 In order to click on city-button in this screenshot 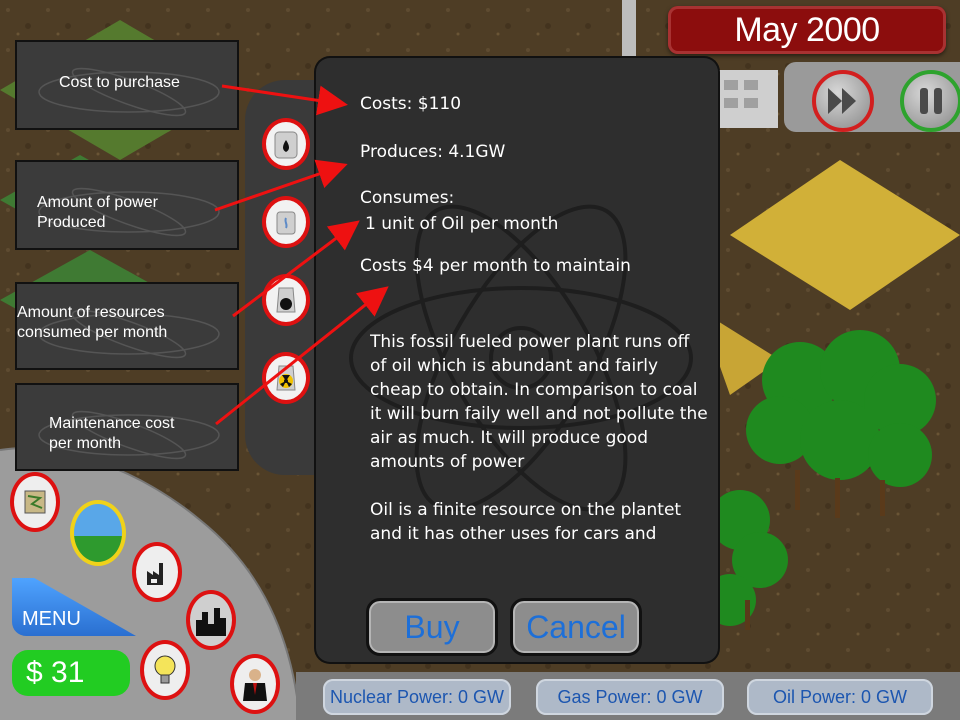, I will do `click(211, 620)`.